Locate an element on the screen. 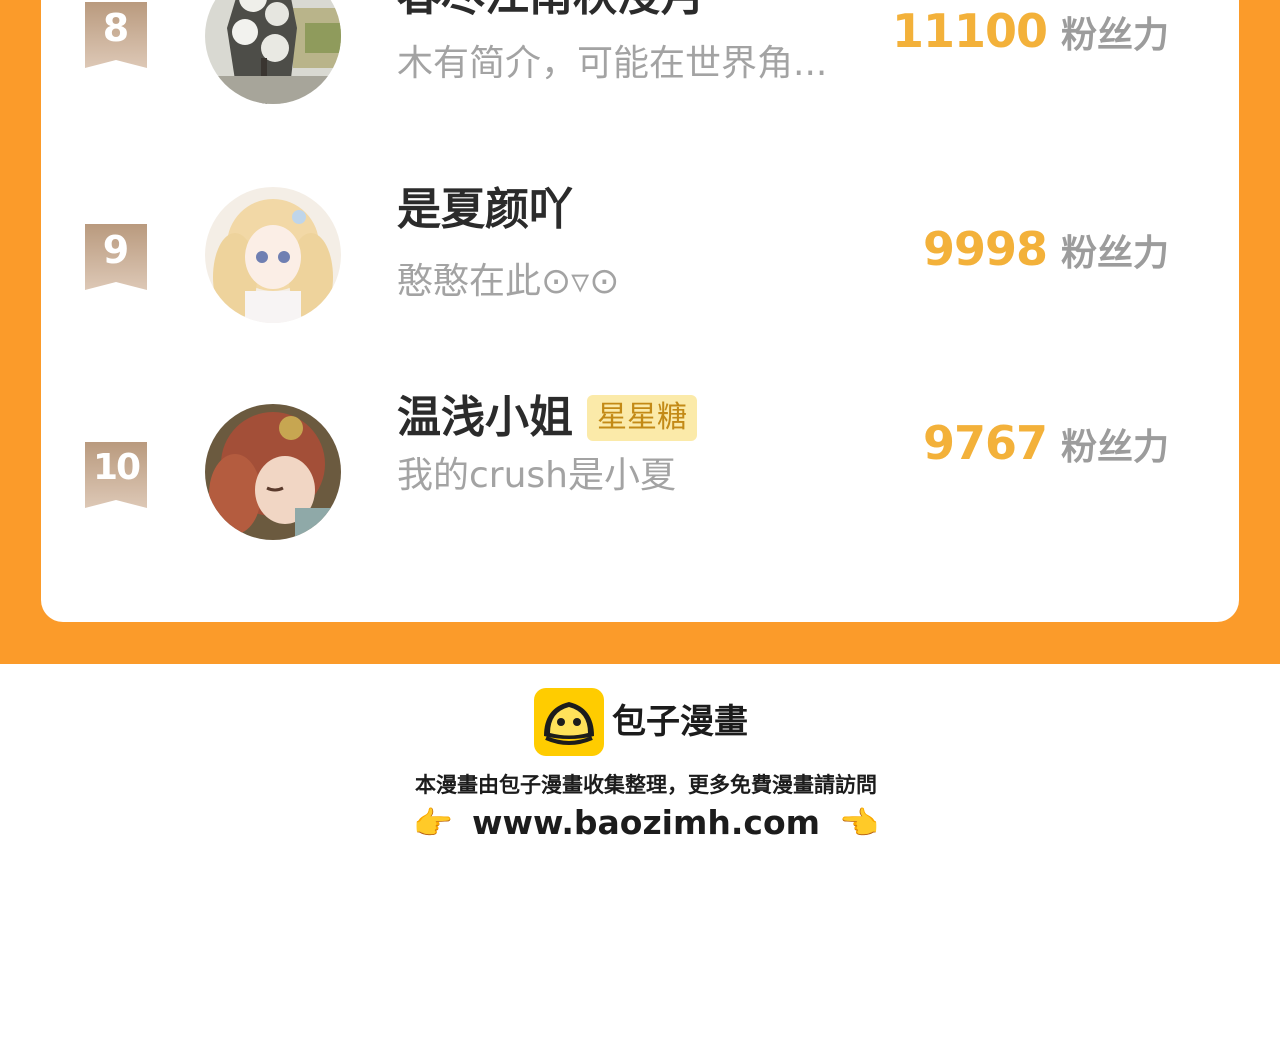 Image resolution: width=1280 pixels, height=1064 pixels. pointing-right-hand-icon: 👉 is located at coordinates (433, 822).